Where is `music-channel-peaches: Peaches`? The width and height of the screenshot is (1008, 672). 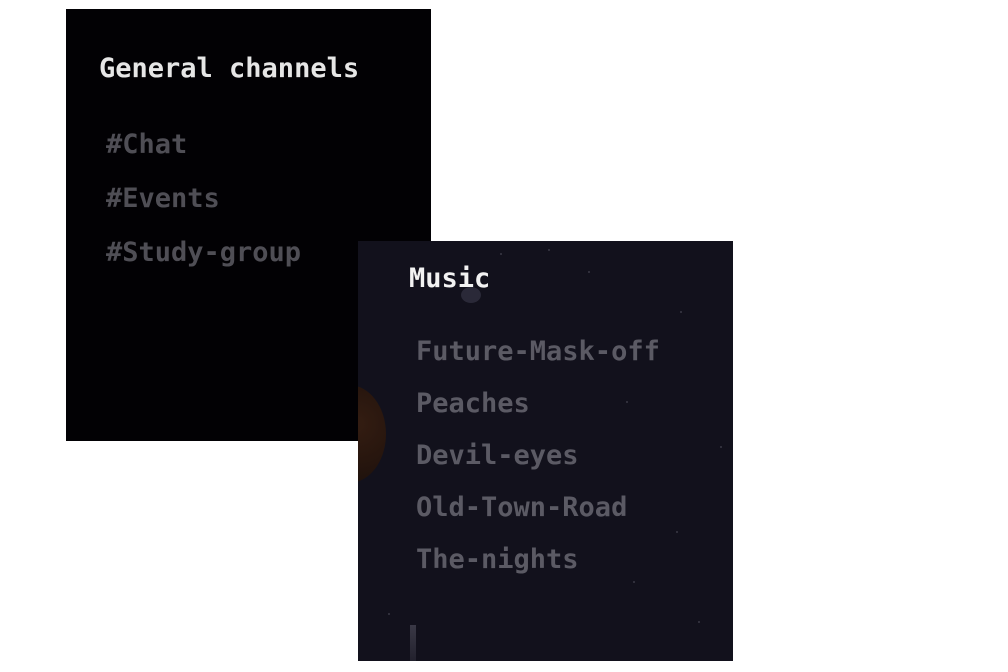
music-channel-peaches: Peaches is located at coordinates (538, 414).